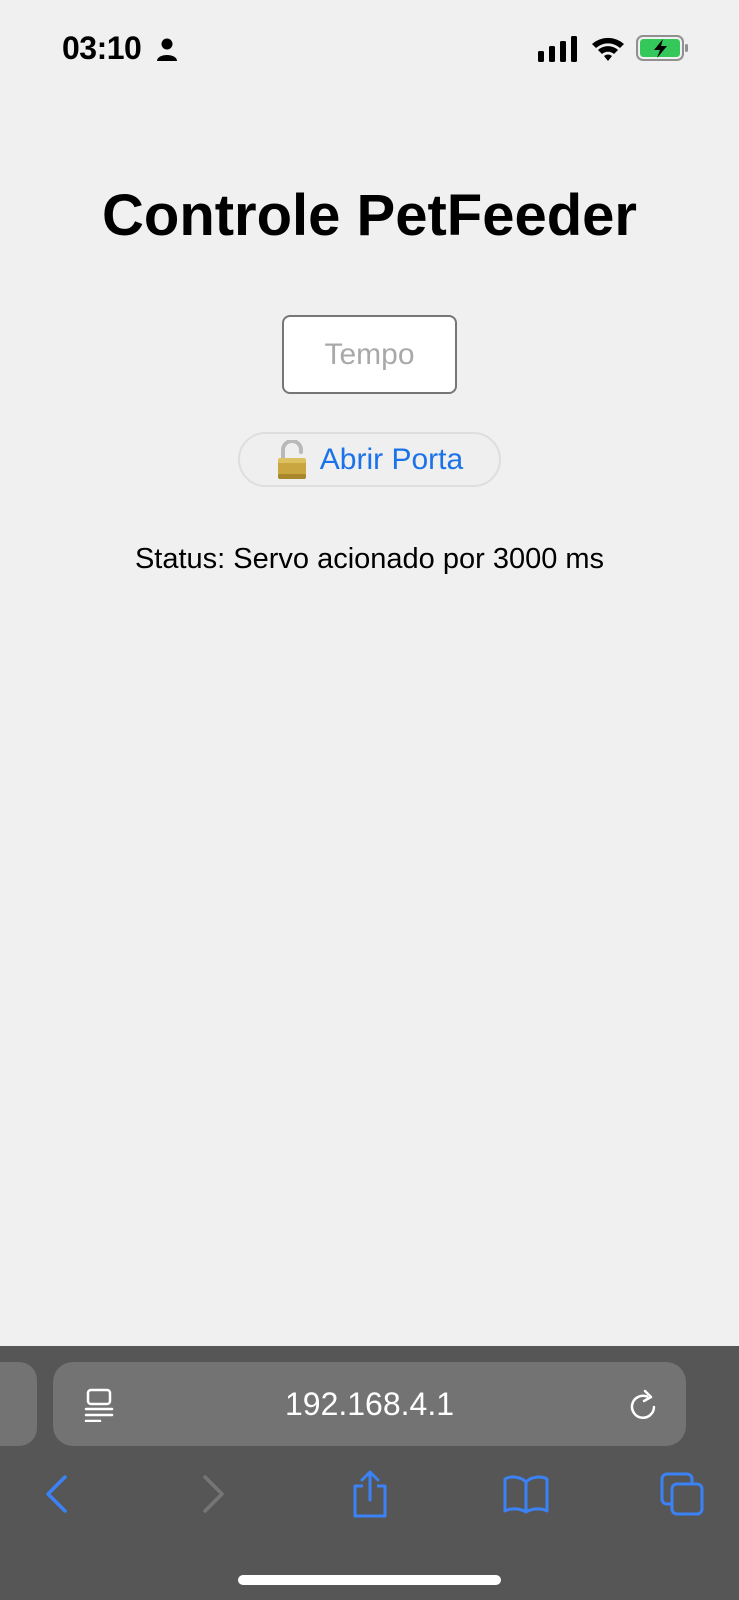 Image resolution: width=739 pixels, height=1600 pixels. Describe the element at coordinates (608, 49) in the screenshot. I see `wifi-icon` at that location.